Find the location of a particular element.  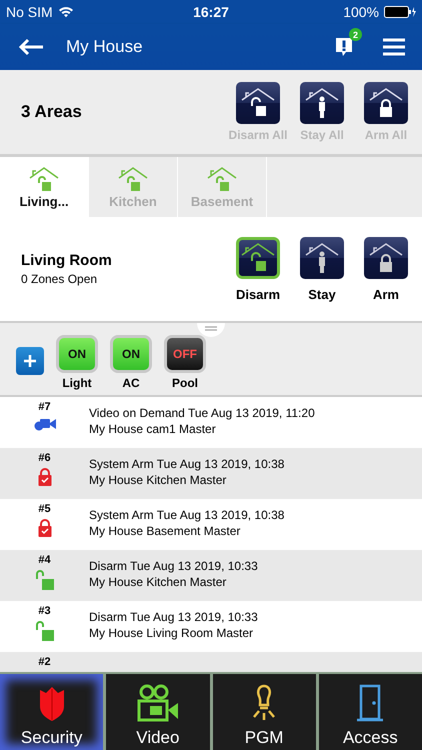

drag-handle-icon is located at coordinates (211, 330).